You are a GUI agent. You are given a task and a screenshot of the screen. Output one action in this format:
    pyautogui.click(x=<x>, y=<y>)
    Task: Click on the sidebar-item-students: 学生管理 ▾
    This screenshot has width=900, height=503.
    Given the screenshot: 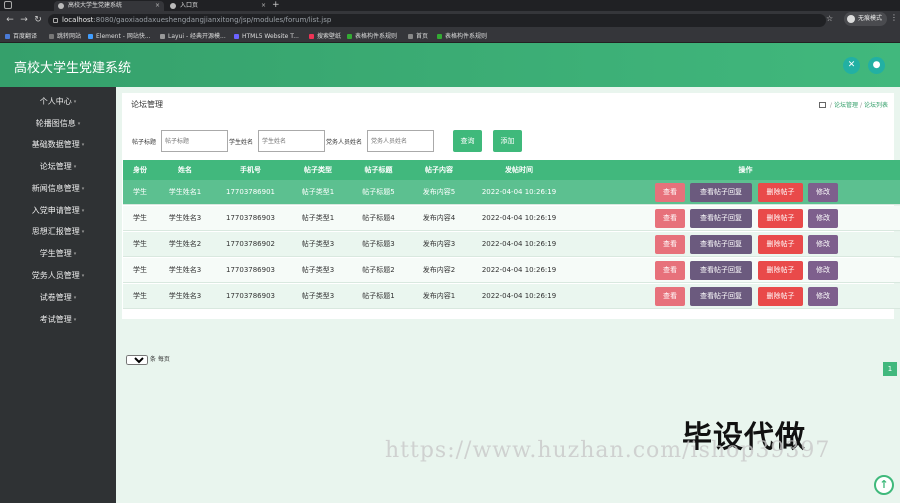 What is the action you would take?
    pyautogui.click(x=58, y=254)
    